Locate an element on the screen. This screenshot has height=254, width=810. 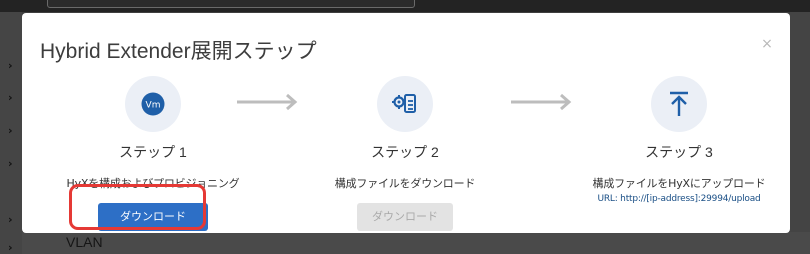
config-file-gear-icon is located at coordinates (404, 103).